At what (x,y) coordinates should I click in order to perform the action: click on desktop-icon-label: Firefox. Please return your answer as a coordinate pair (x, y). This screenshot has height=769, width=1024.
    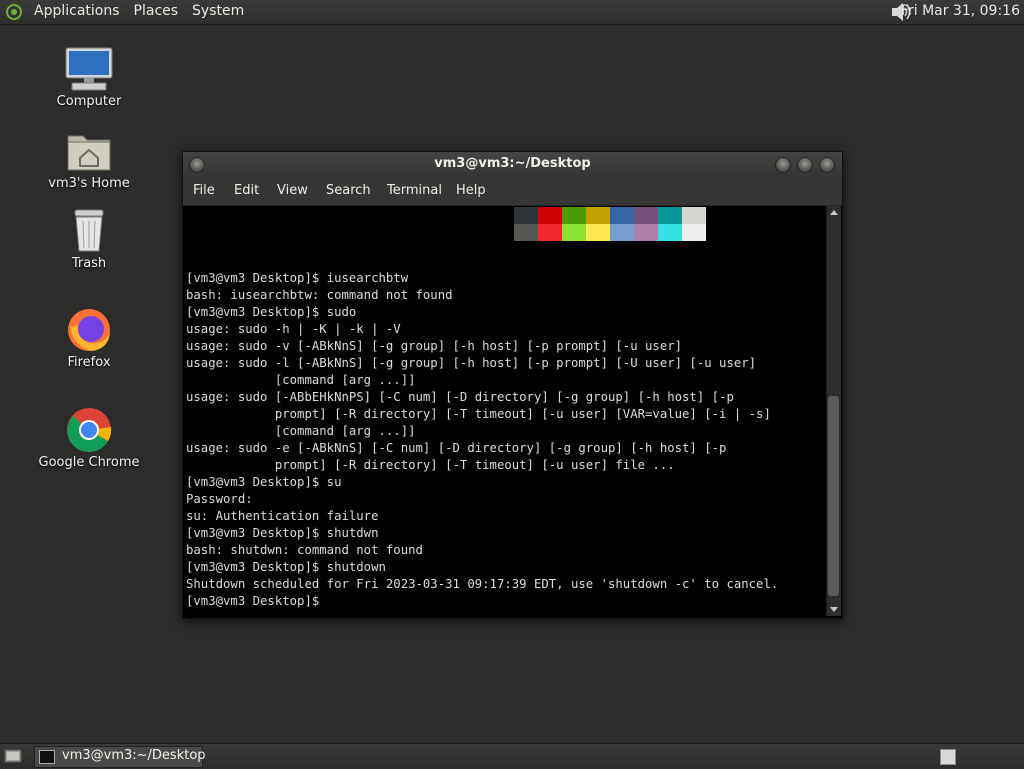
    Looking at the image, I should click on (89, 362).